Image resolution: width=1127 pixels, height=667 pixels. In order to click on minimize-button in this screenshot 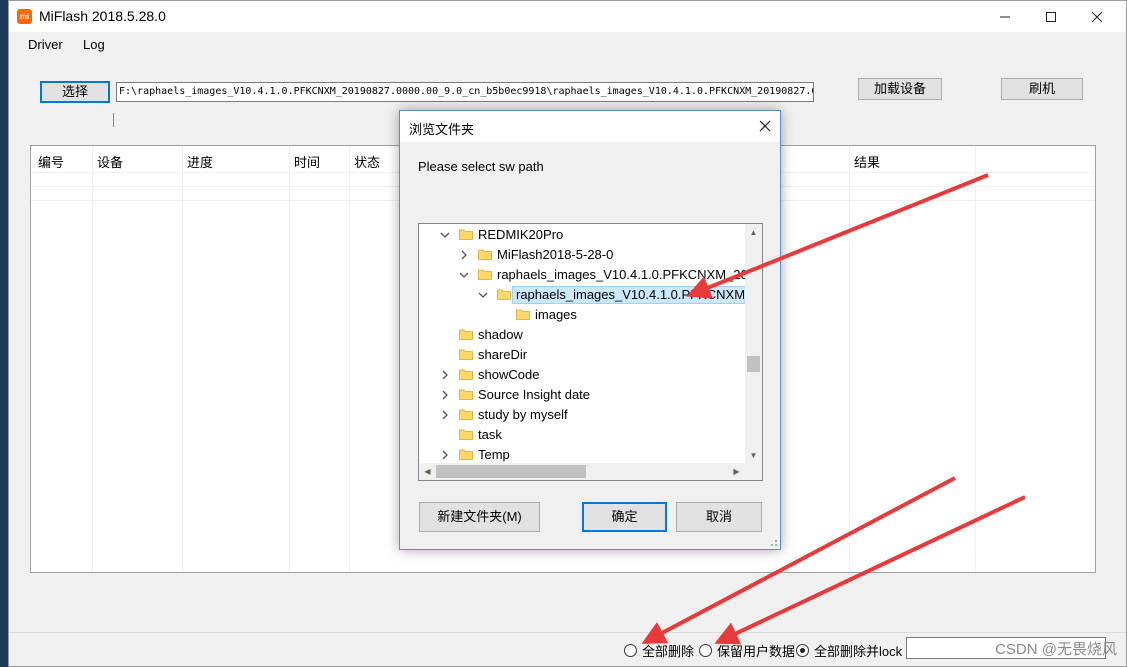, I will do `click(1005, 16)`.